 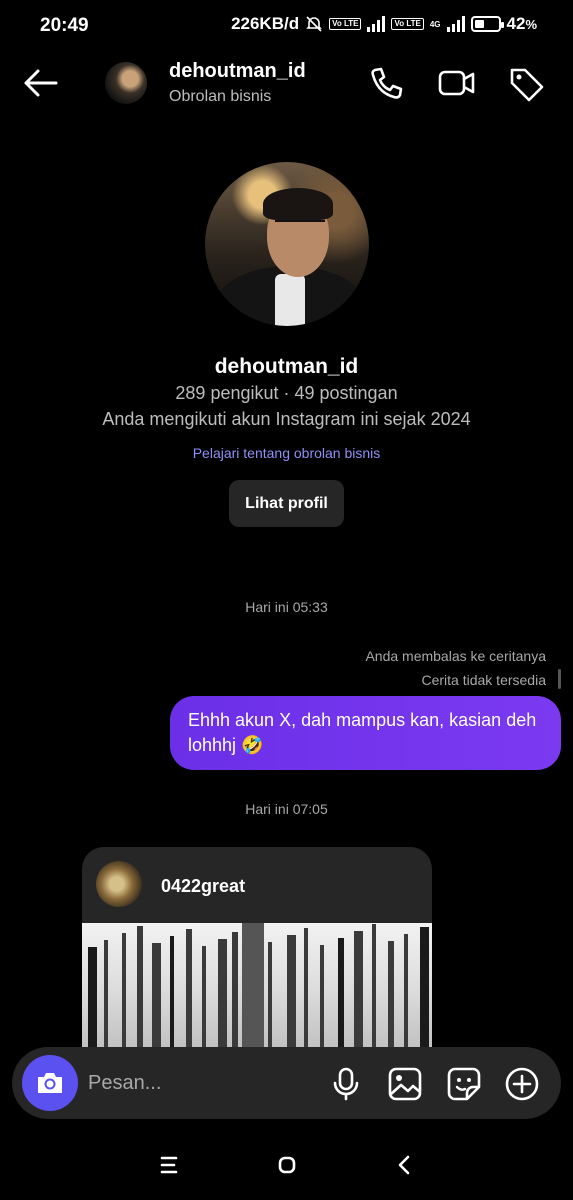 I want to click on shared-post-username: 0422great, so click(x=203, y=886).